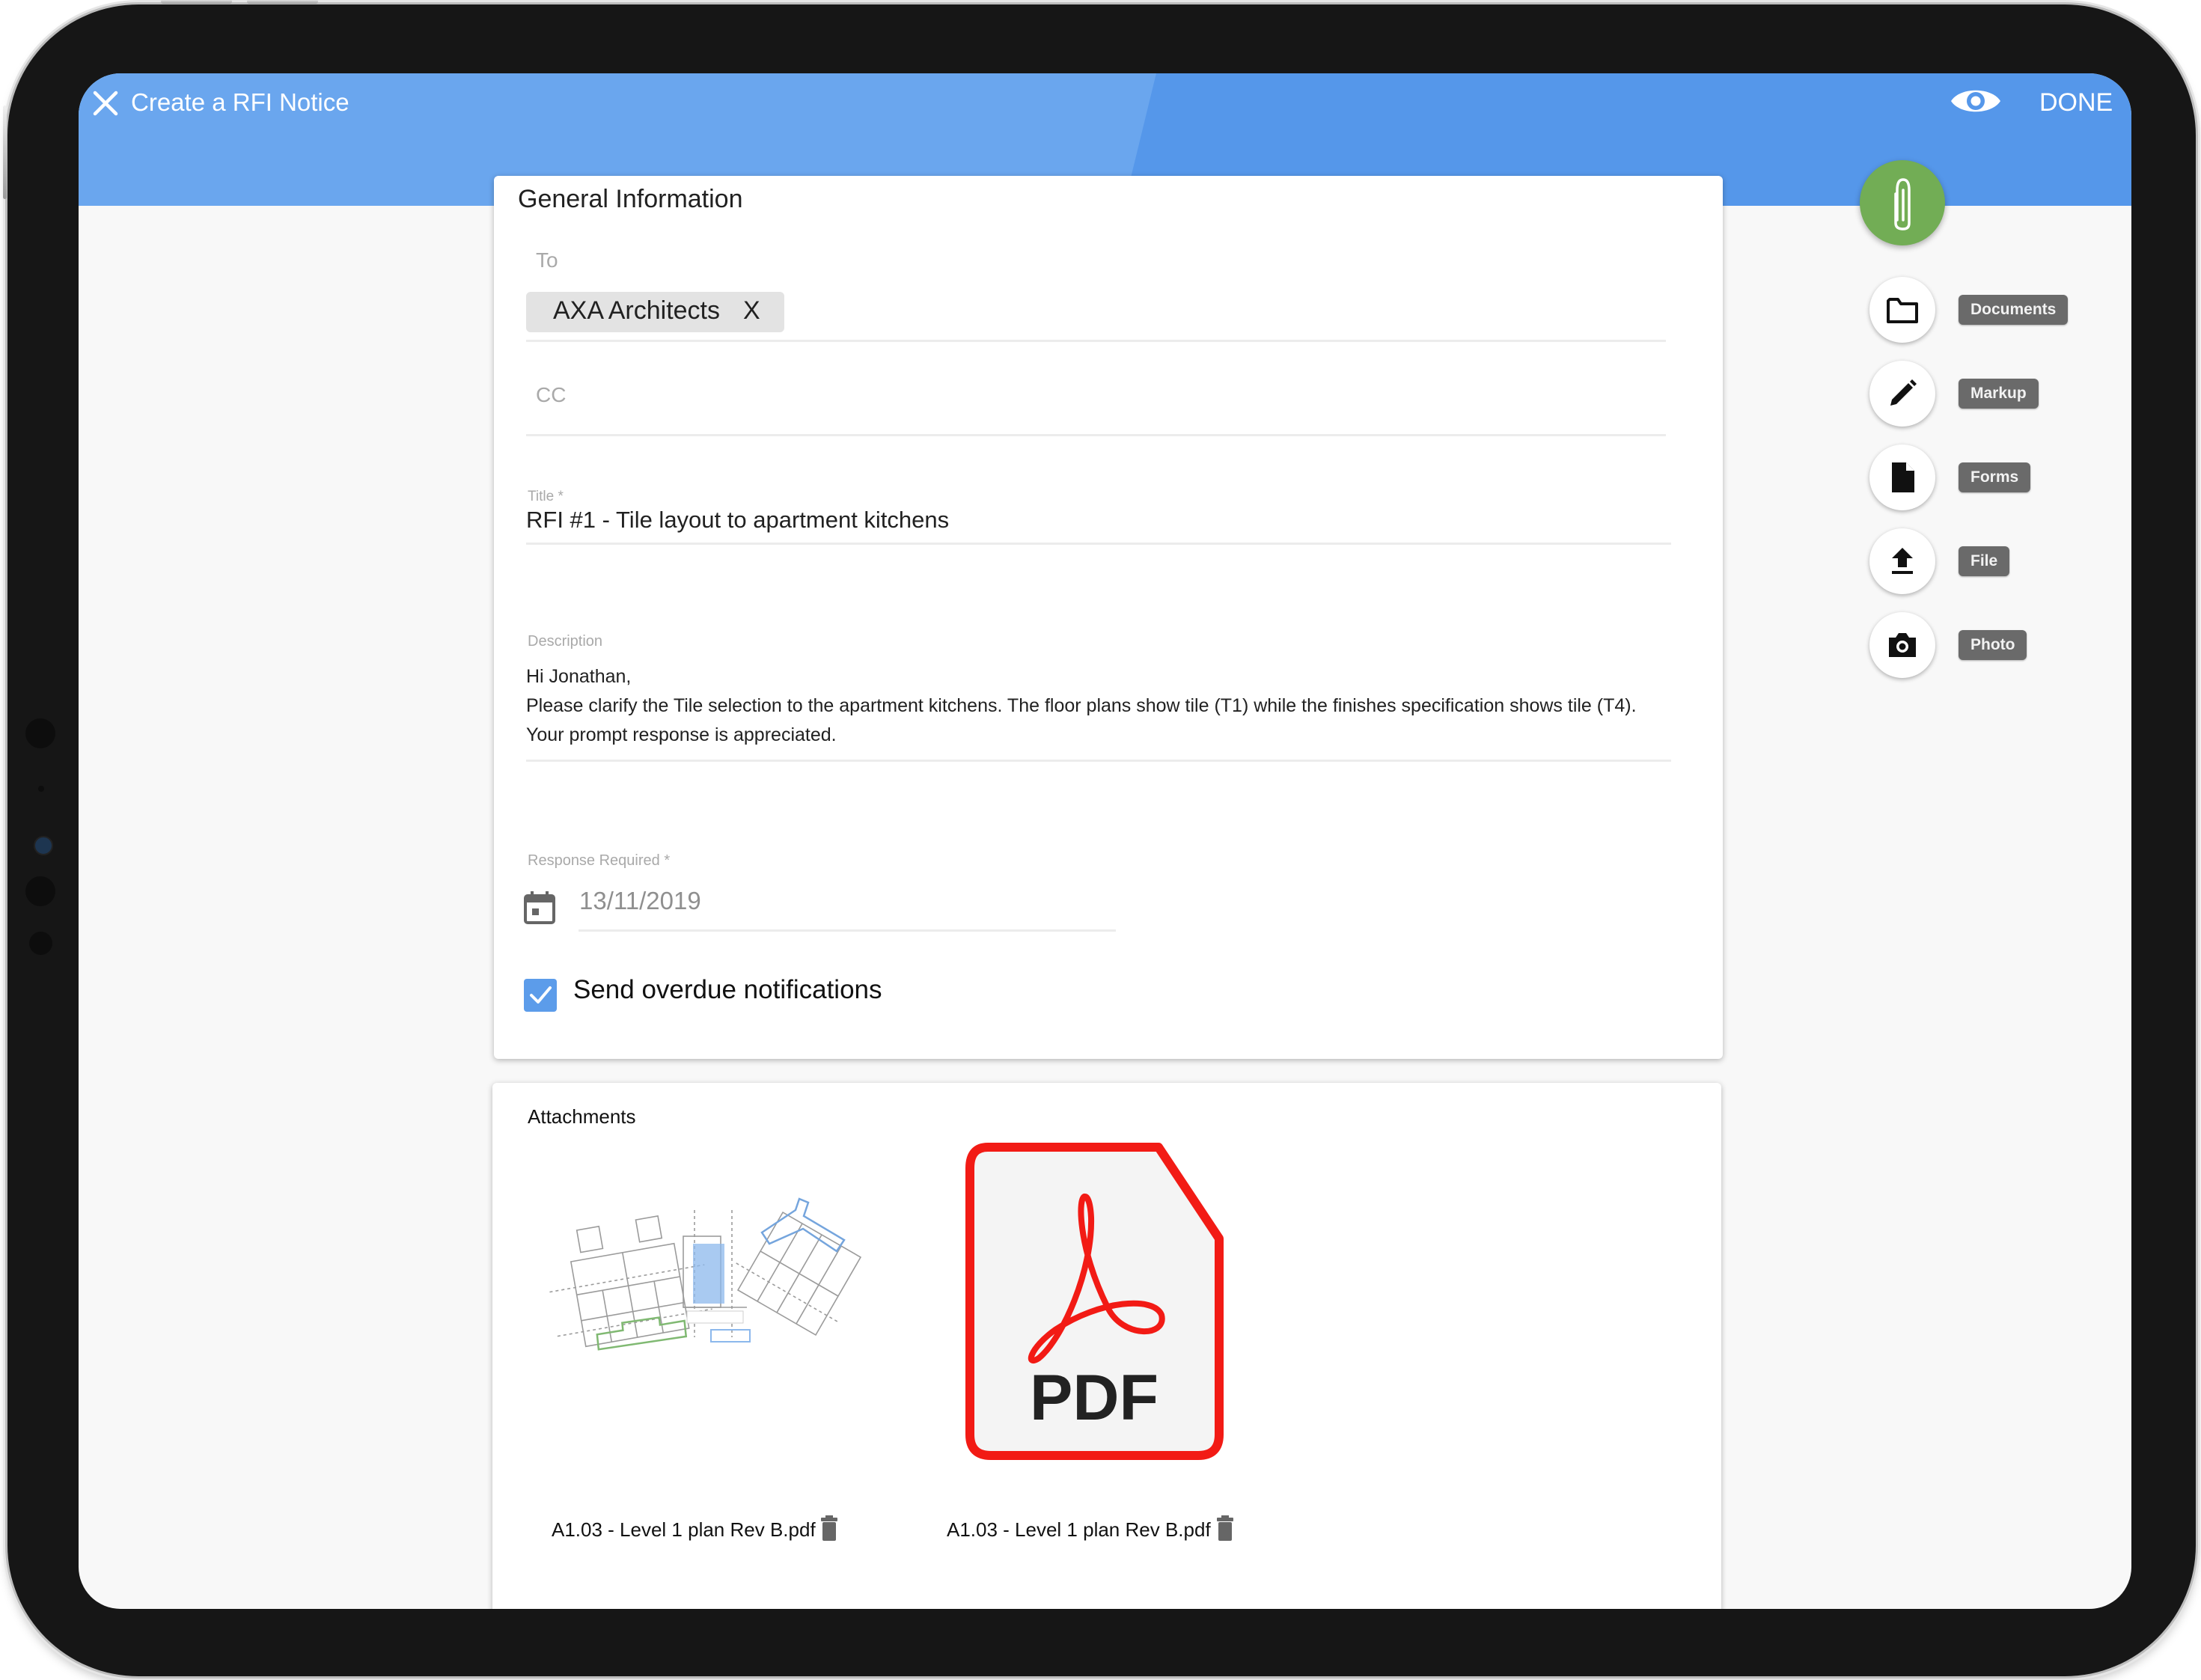 This screenshot has height=1680, width=2201. What do you see at coordinates (640, 901) in the screenshot?
I see `response-date-input: 13/11/2019` at bounding box center [640, 901].